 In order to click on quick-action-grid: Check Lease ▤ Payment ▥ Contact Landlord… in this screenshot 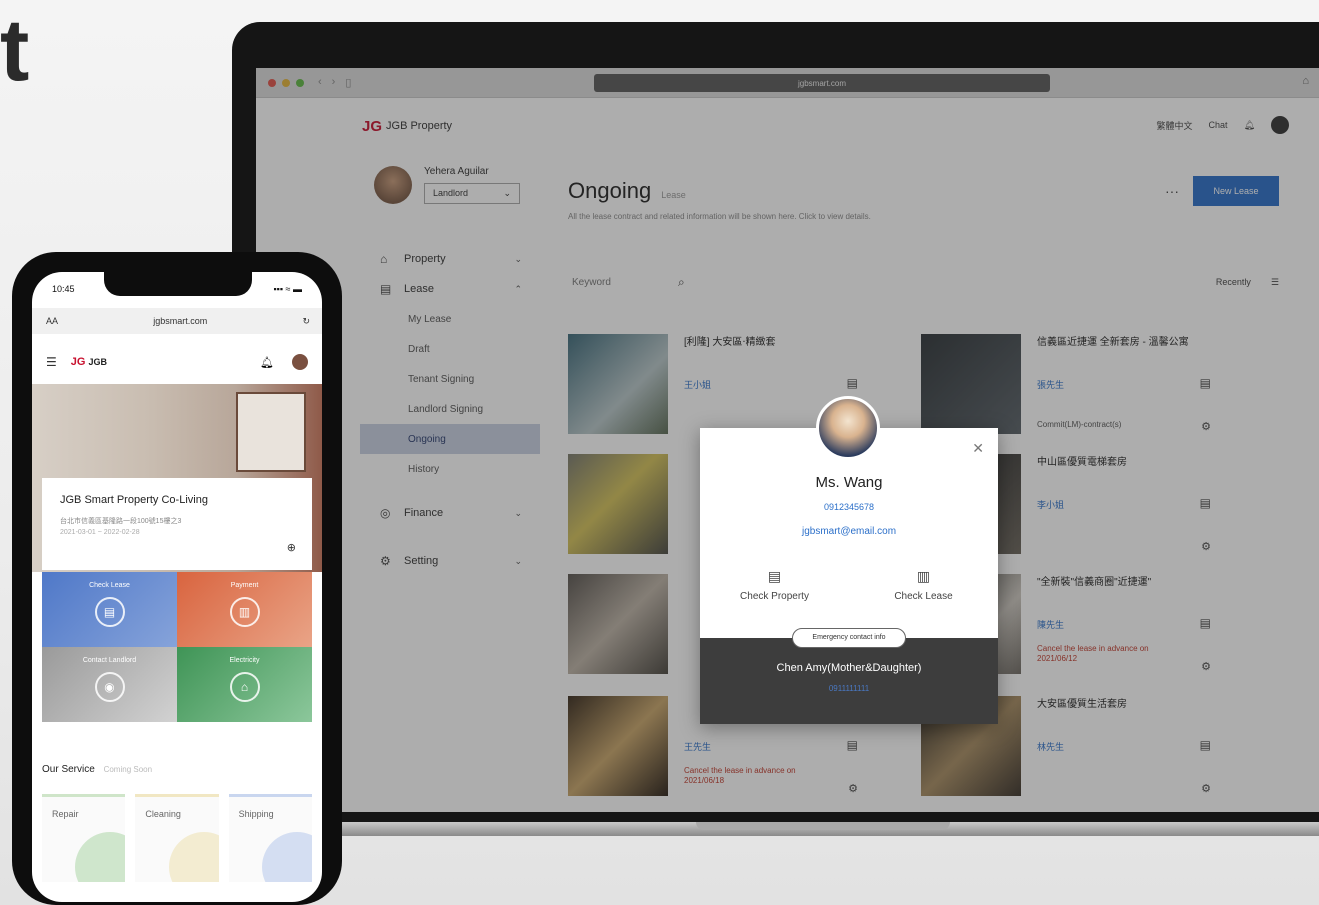, I will do `click(177, 647)`.